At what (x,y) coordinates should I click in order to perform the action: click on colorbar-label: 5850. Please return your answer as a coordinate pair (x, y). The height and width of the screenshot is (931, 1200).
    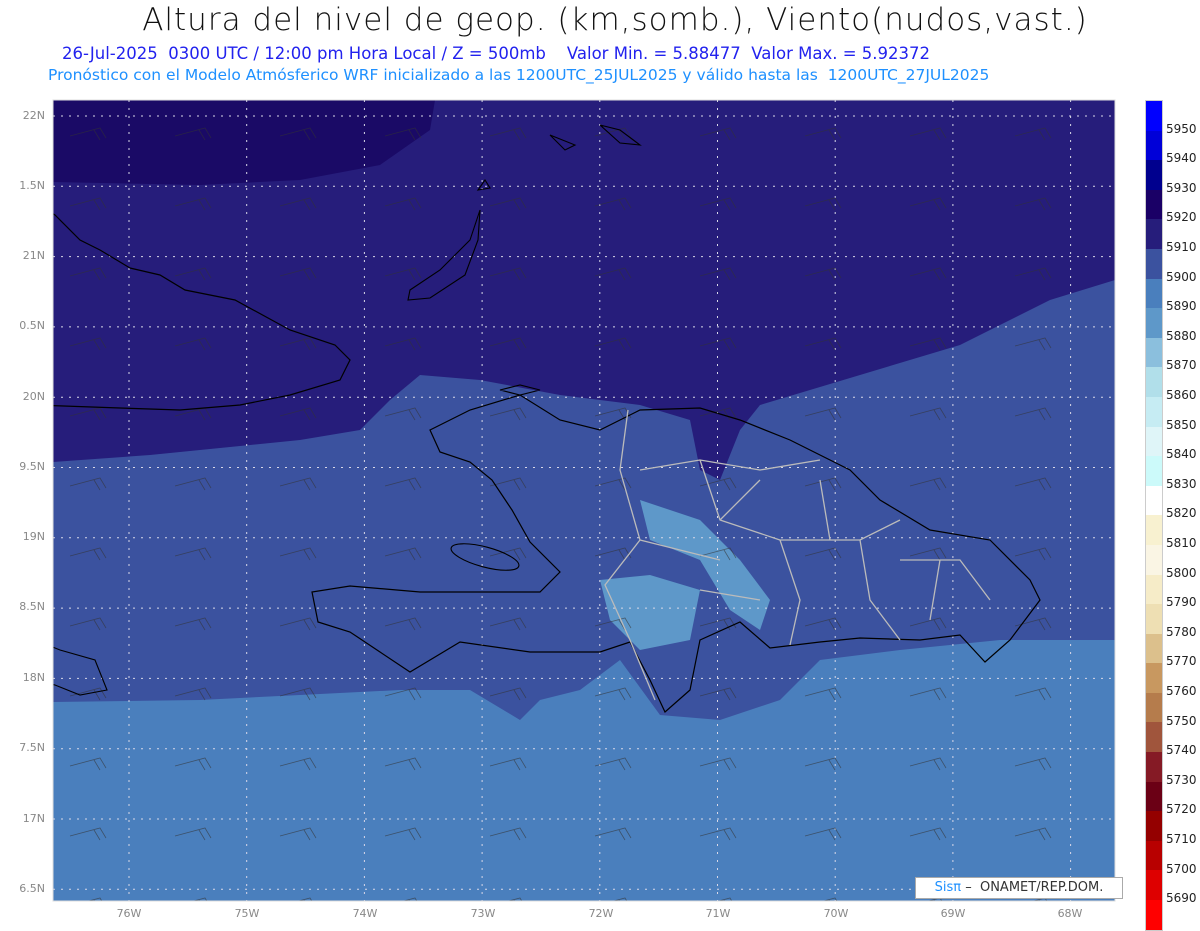
    Looking at the image, I should click on (1181, 424).